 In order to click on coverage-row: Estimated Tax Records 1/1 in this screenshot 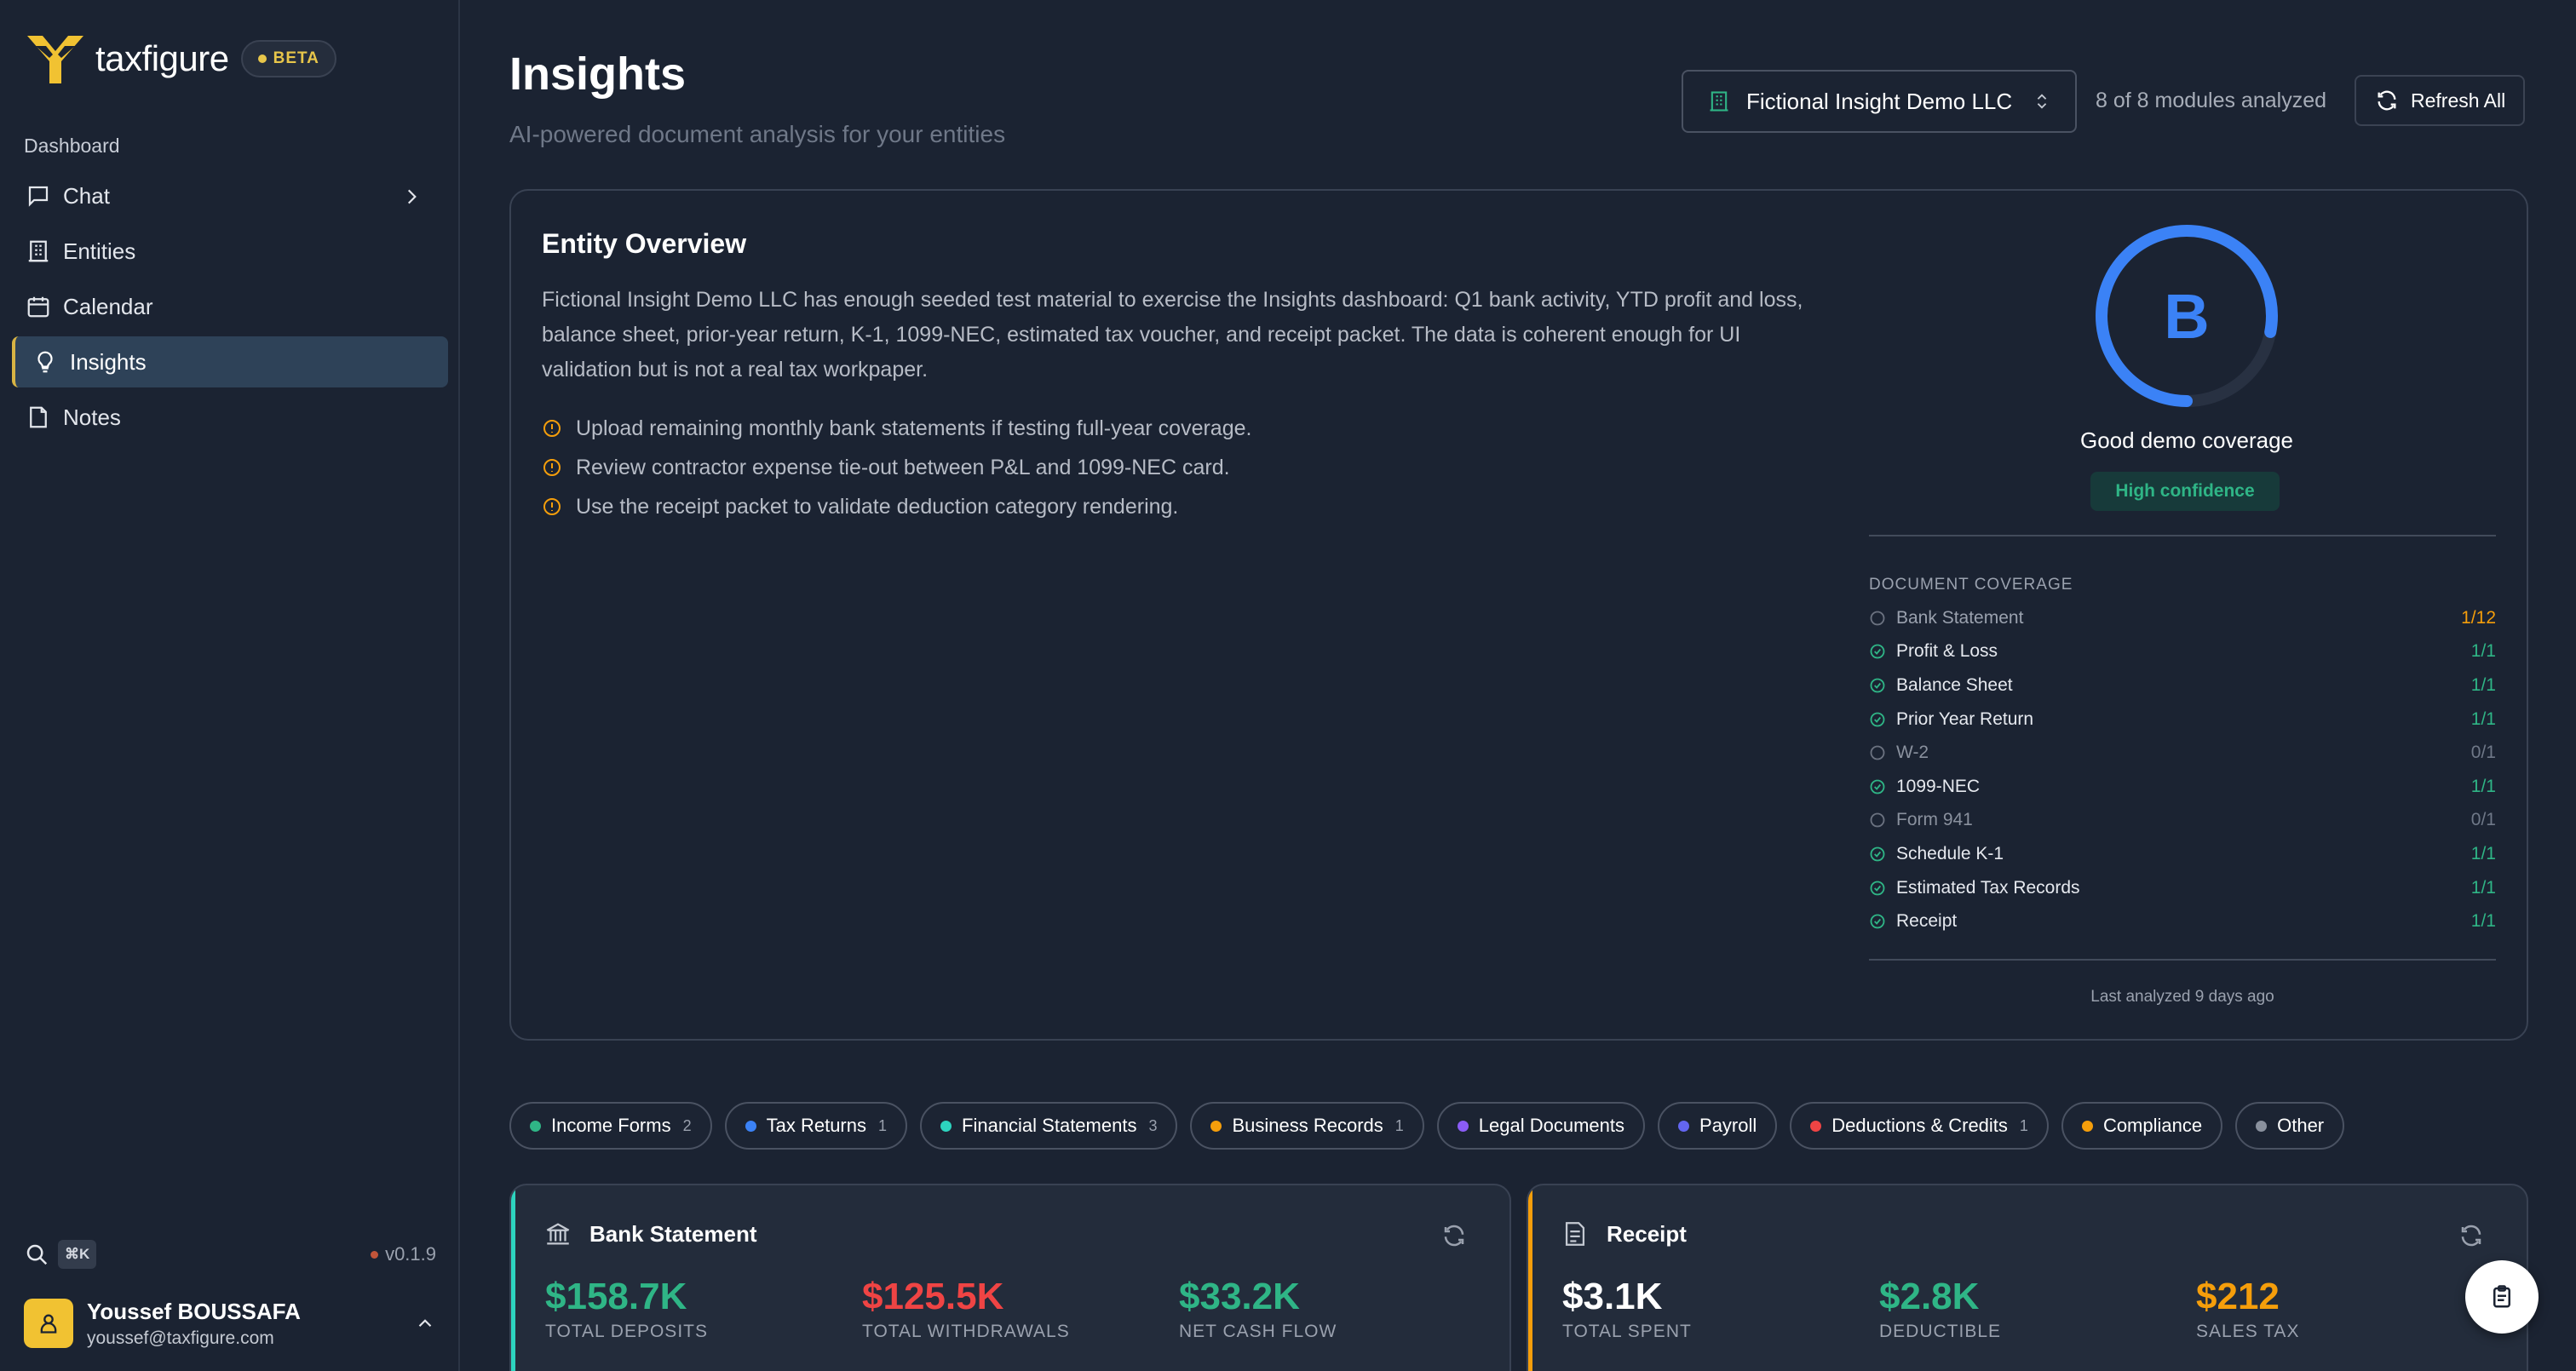, I will do `click(2182, 888)`.